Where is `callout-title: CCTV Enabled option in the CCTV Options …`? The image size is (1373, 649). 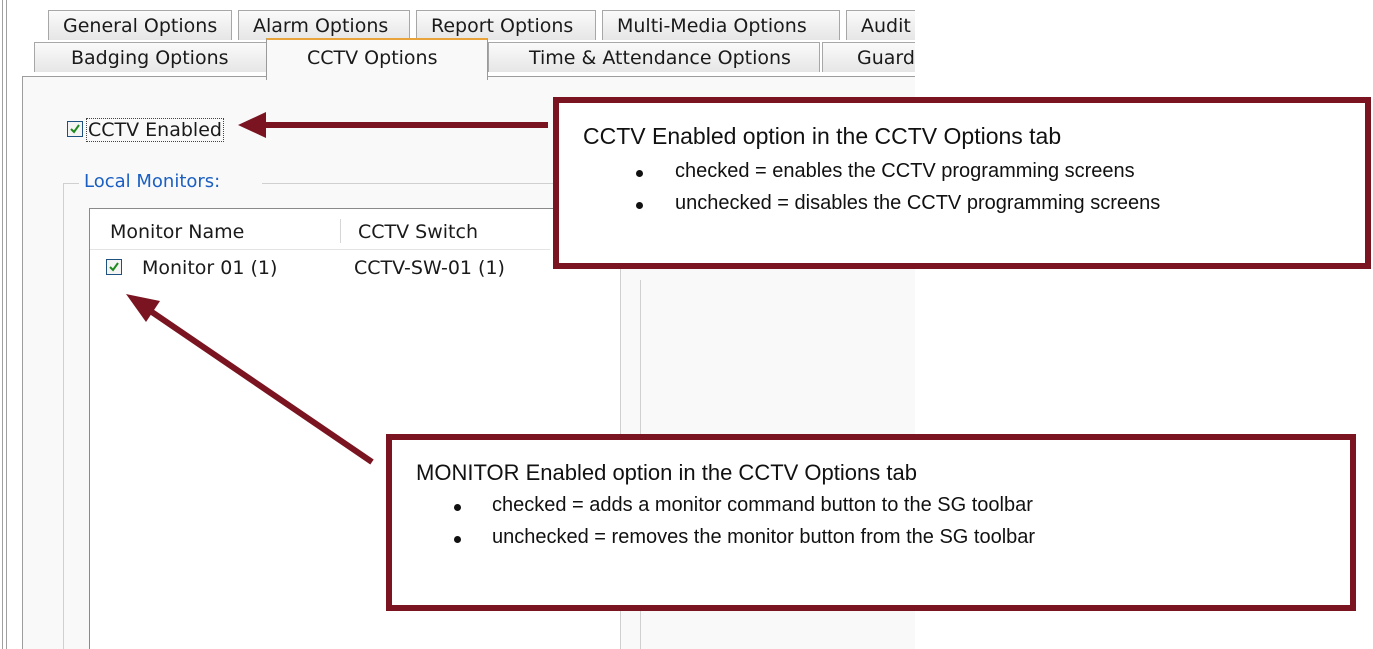
callout-title: CCTV Enabled option in the CCTV Options … is located at coordinates (822, 136).